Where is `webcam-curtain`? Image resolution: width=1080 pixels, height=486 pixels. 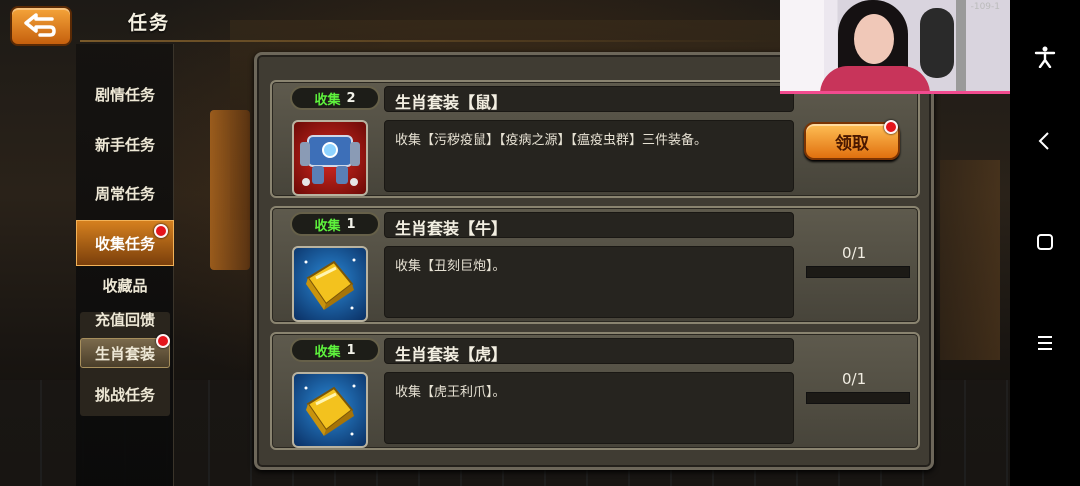 webcam-curtain is located at coordinates (802, 45).